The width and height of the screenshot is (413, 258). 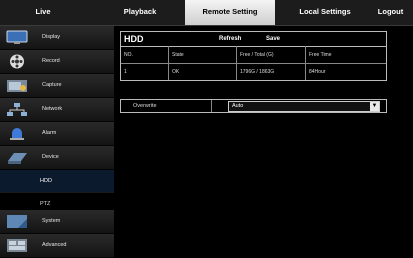 I want to click on sidebar-item-alarm: Alarm, so click(x=57, y=134).